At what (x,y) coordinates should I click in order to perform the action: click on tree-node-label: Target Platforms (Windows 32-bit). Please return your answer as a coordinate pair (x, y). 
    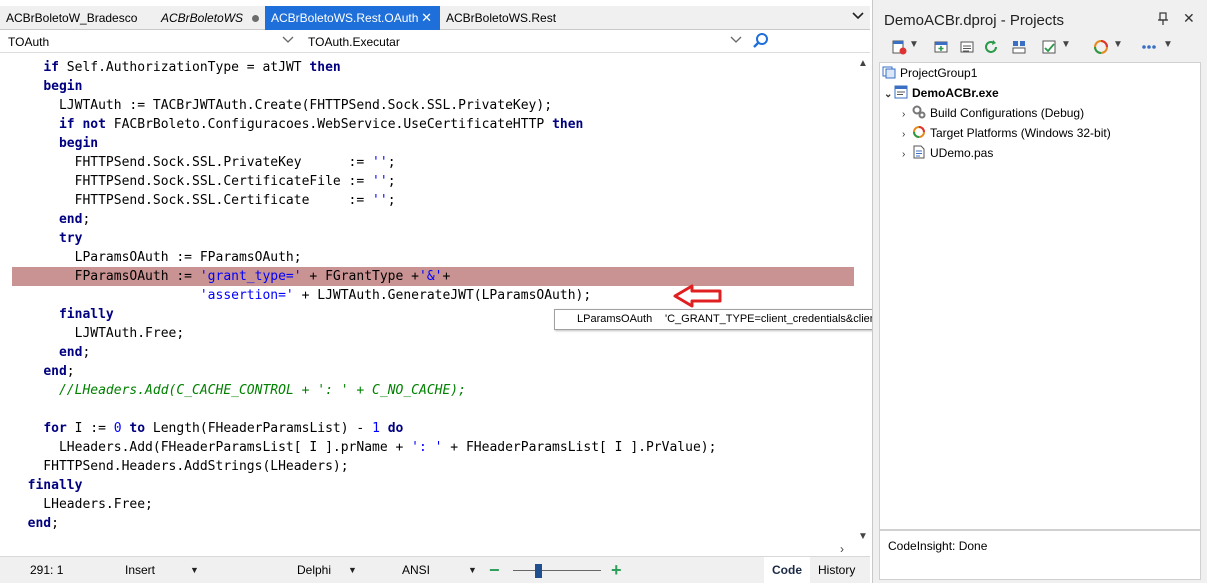
    Looking at the image, I should click on (1020, 133).